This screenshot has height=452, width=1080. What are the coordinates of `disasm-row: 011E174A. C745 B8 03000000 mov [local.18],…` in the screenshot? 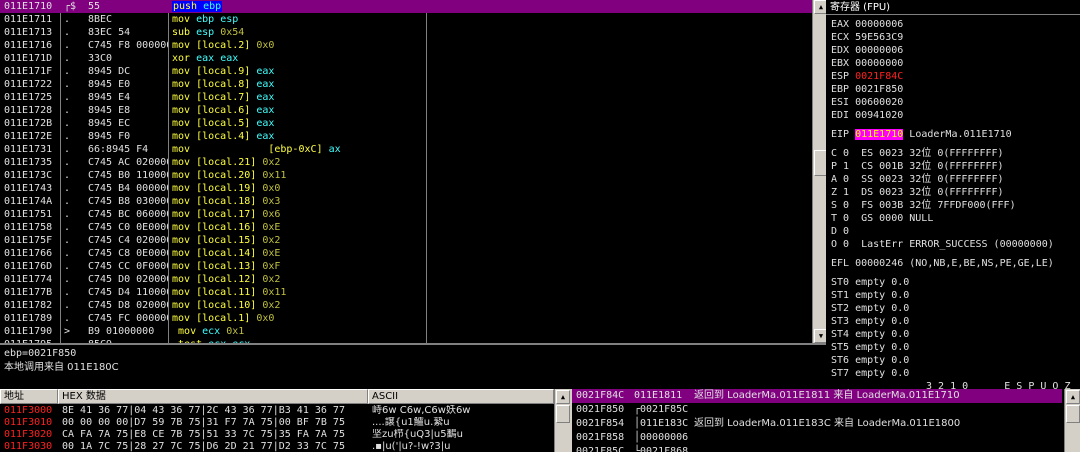 It's located at (406, 201).